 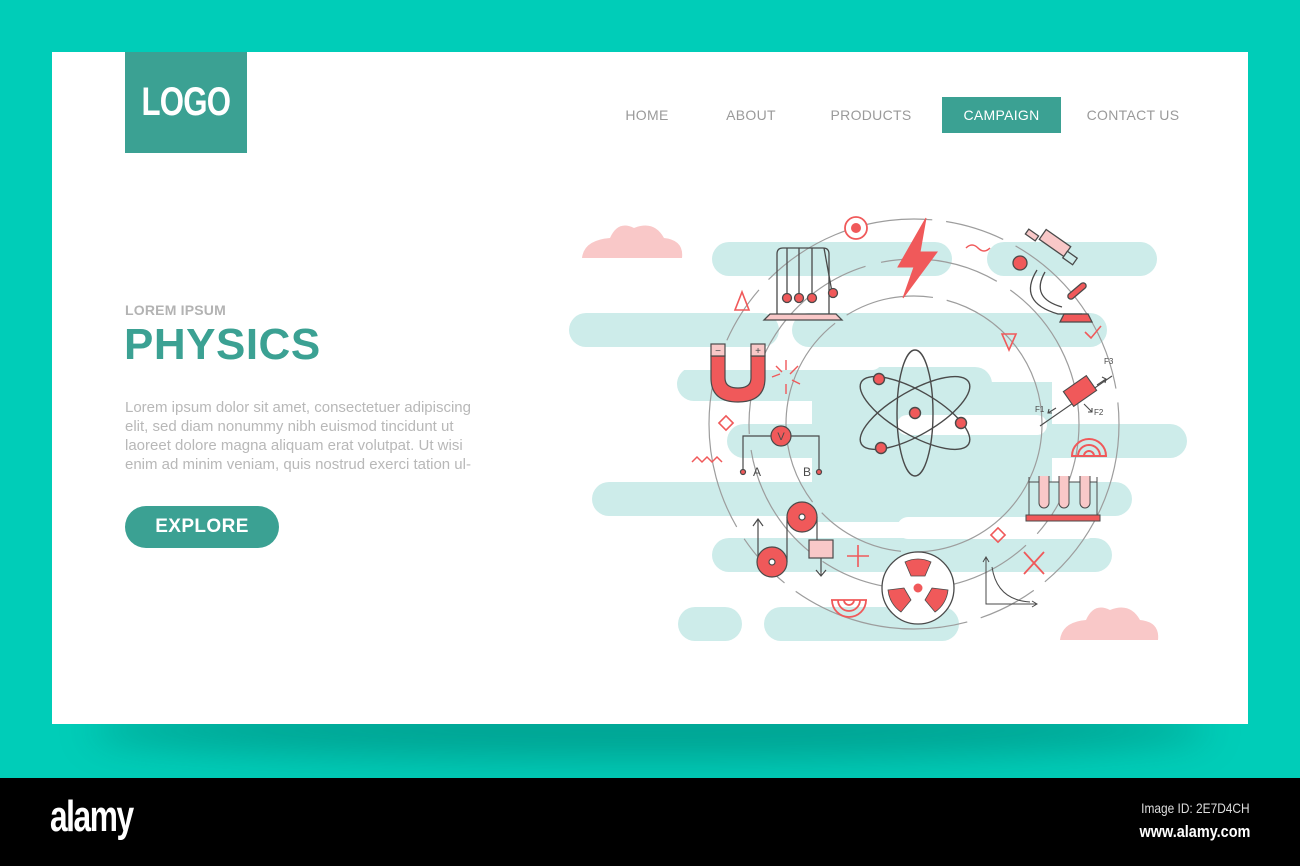 What do you see at coordinates (978, 248) in the screenshot?
I see `wave-icon` at bounding box center [978, 248].